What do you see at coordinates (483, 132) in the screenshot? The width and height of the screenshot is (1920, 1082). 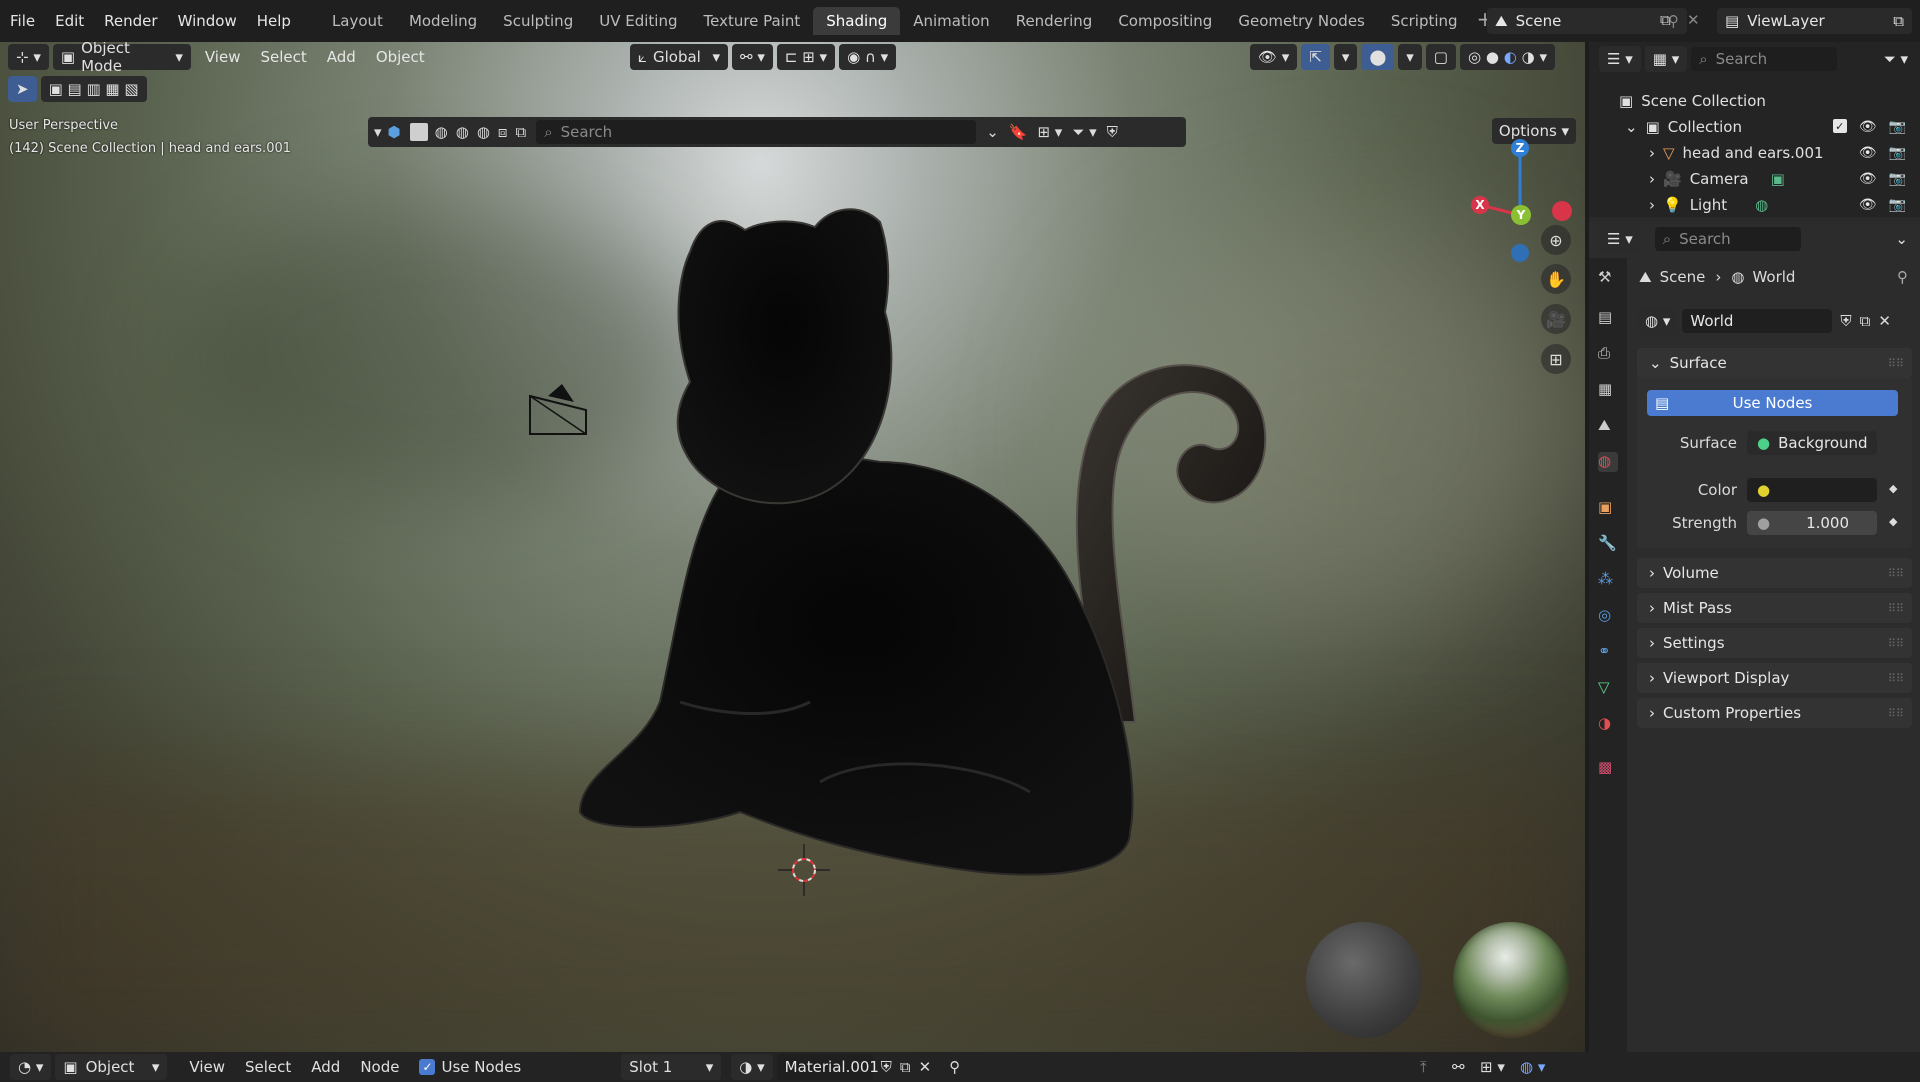 I see `filter-world-icon: ◍` at bounding box center [483, 132].